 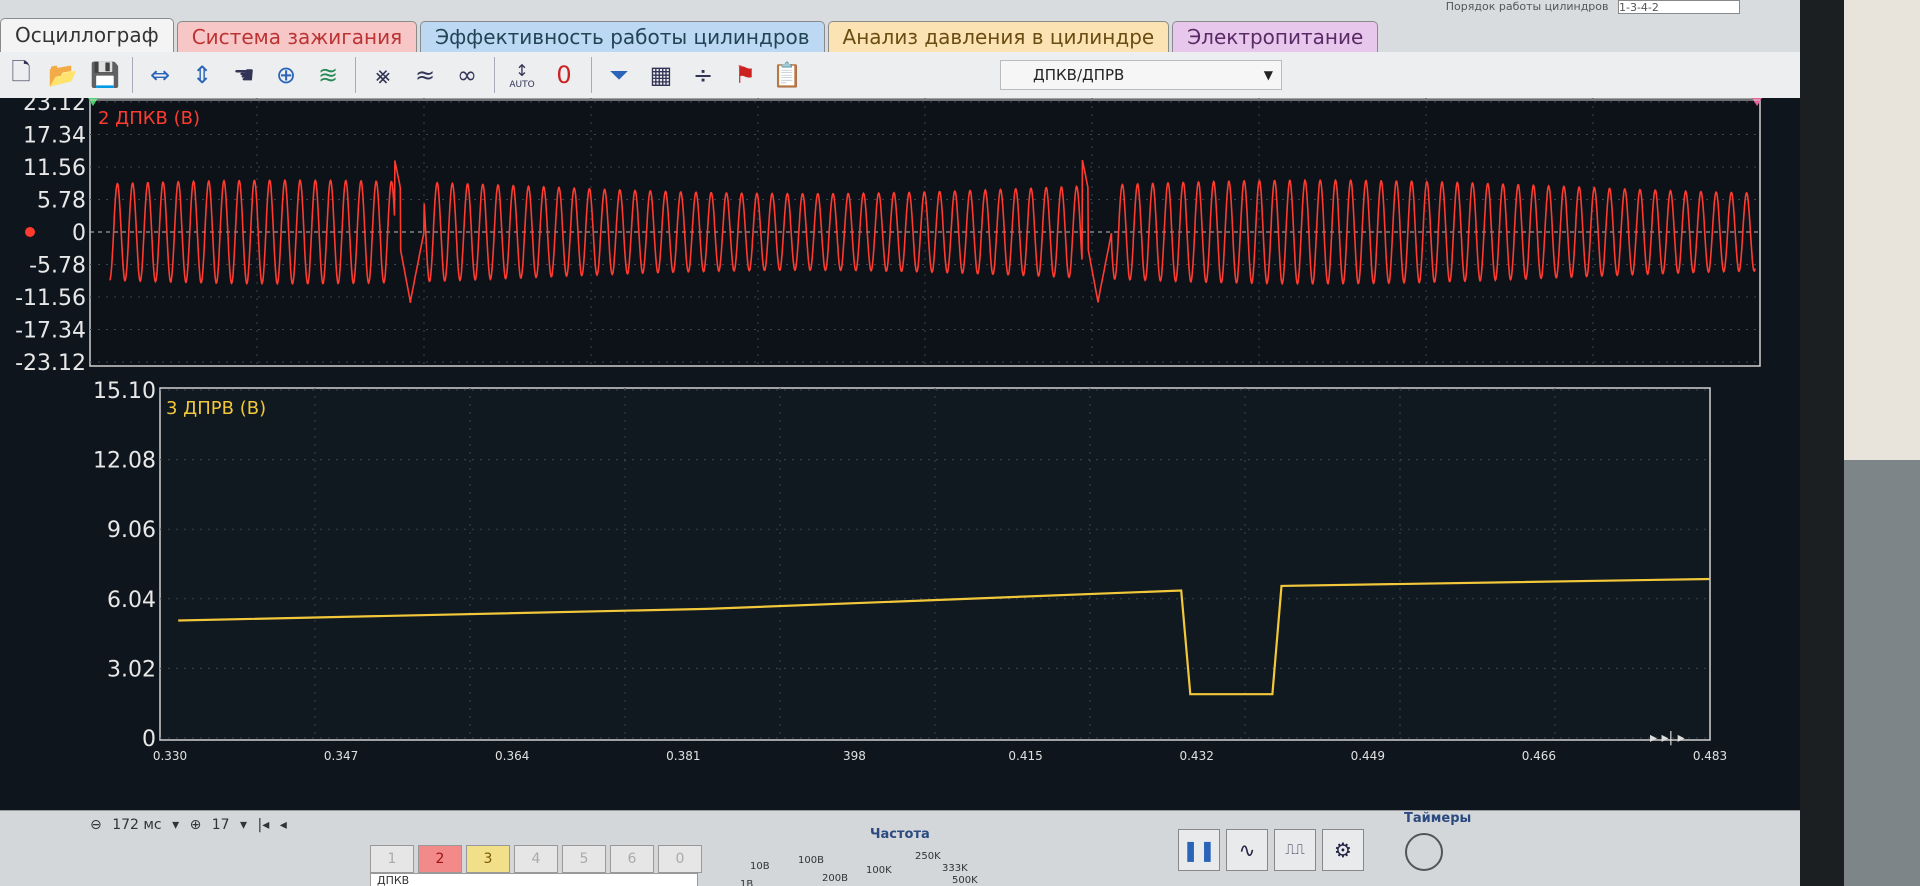 What do you see at coordinates (534, 879) in the screenshot?
I see `channel-input: ДПКВ` at bounding box center [534, 879].